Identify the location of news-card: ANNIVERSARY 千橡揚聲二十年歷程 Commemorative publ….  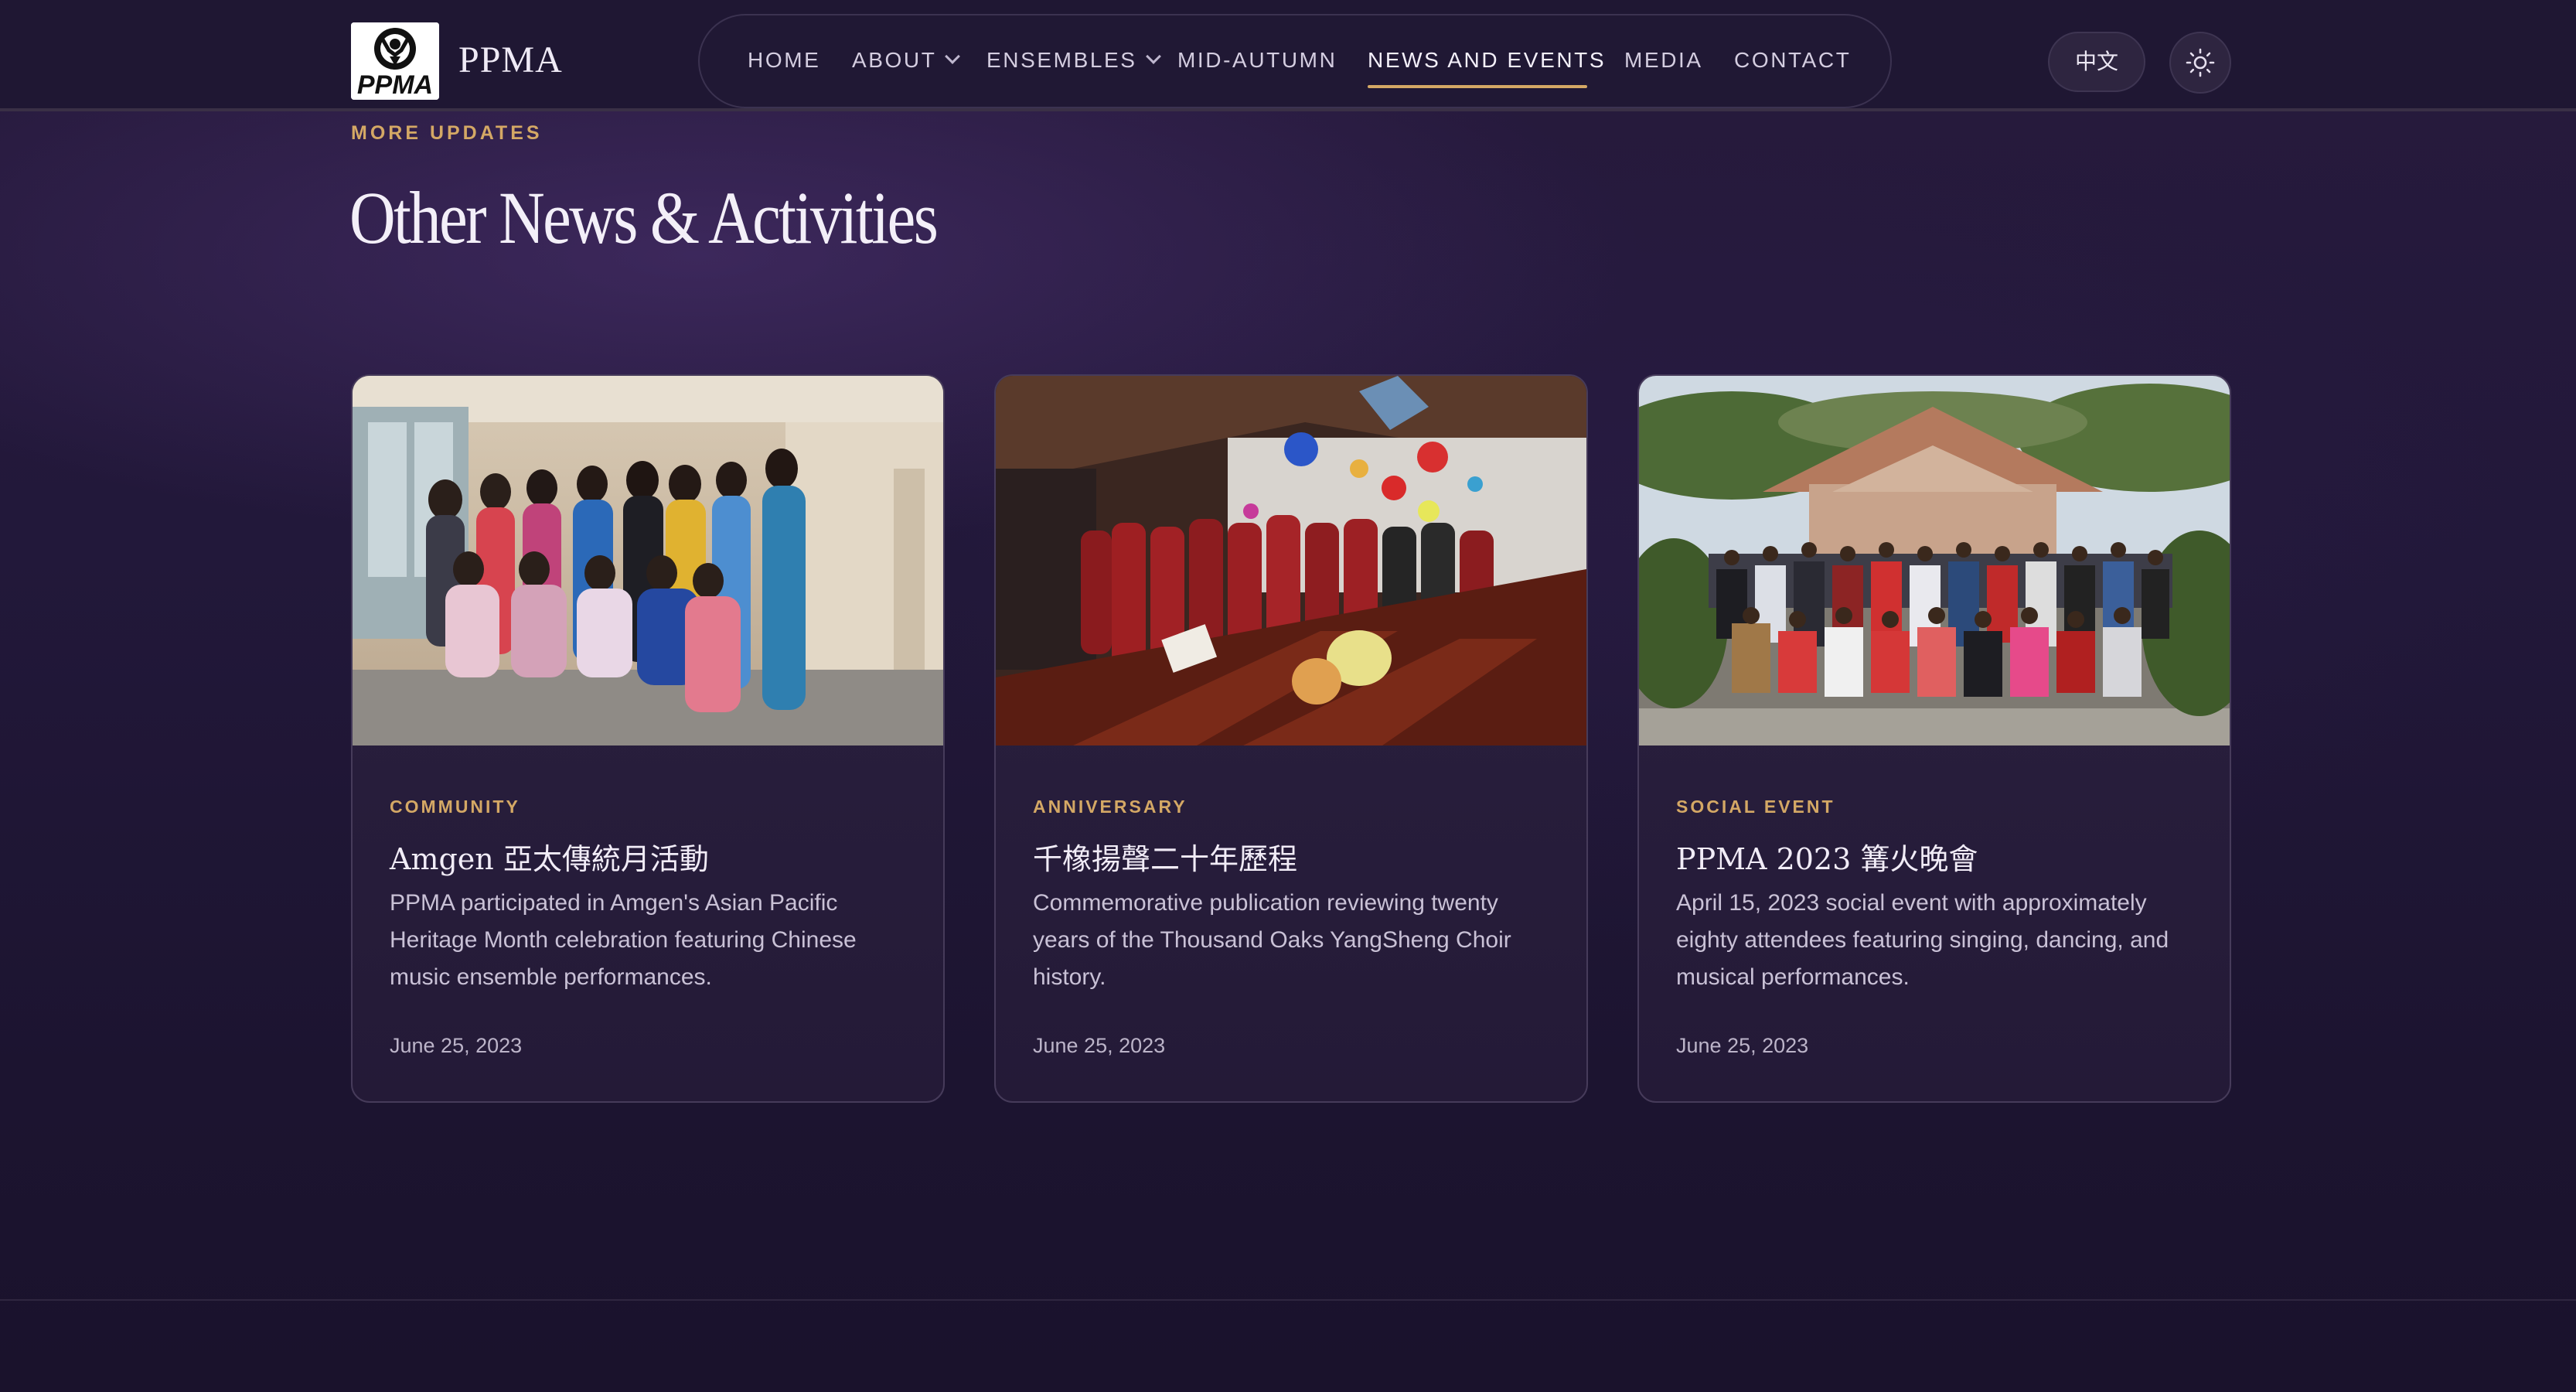
(1291, 738).